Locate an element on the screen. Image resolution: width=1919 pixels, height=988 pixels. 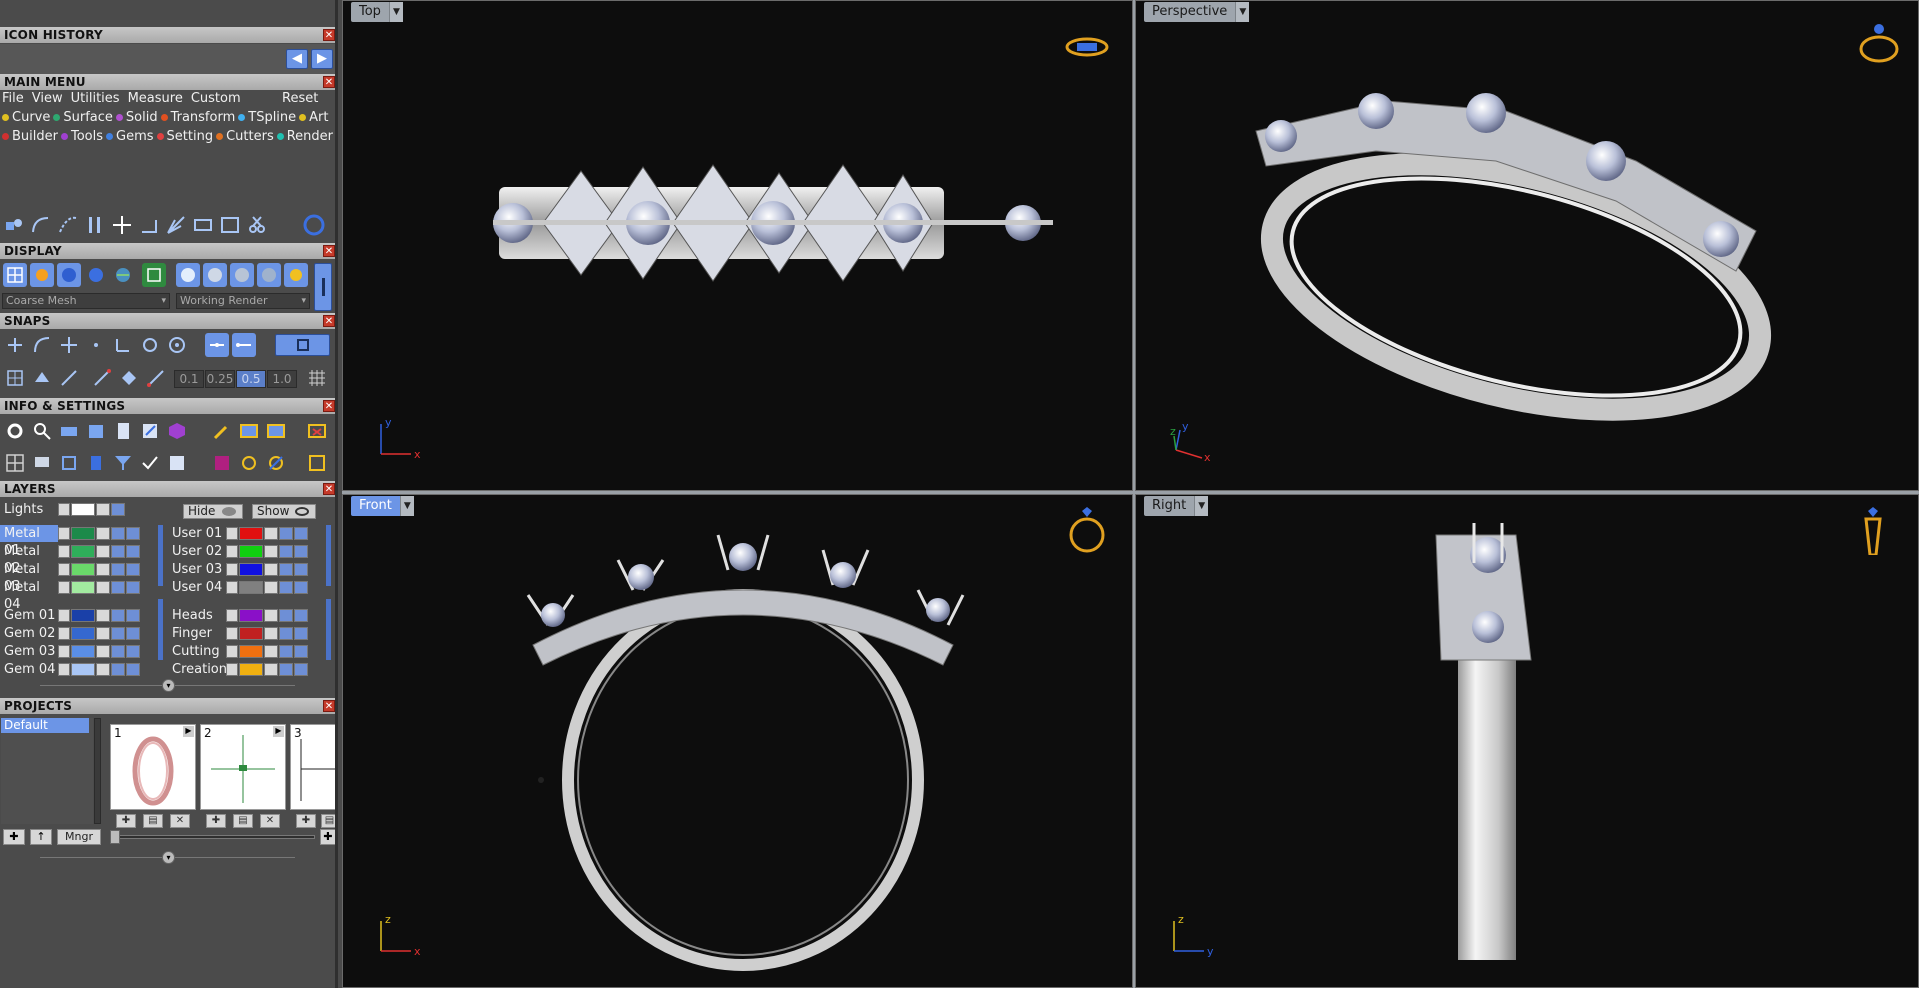
menu-view: View is located at coordinates (47, 98).